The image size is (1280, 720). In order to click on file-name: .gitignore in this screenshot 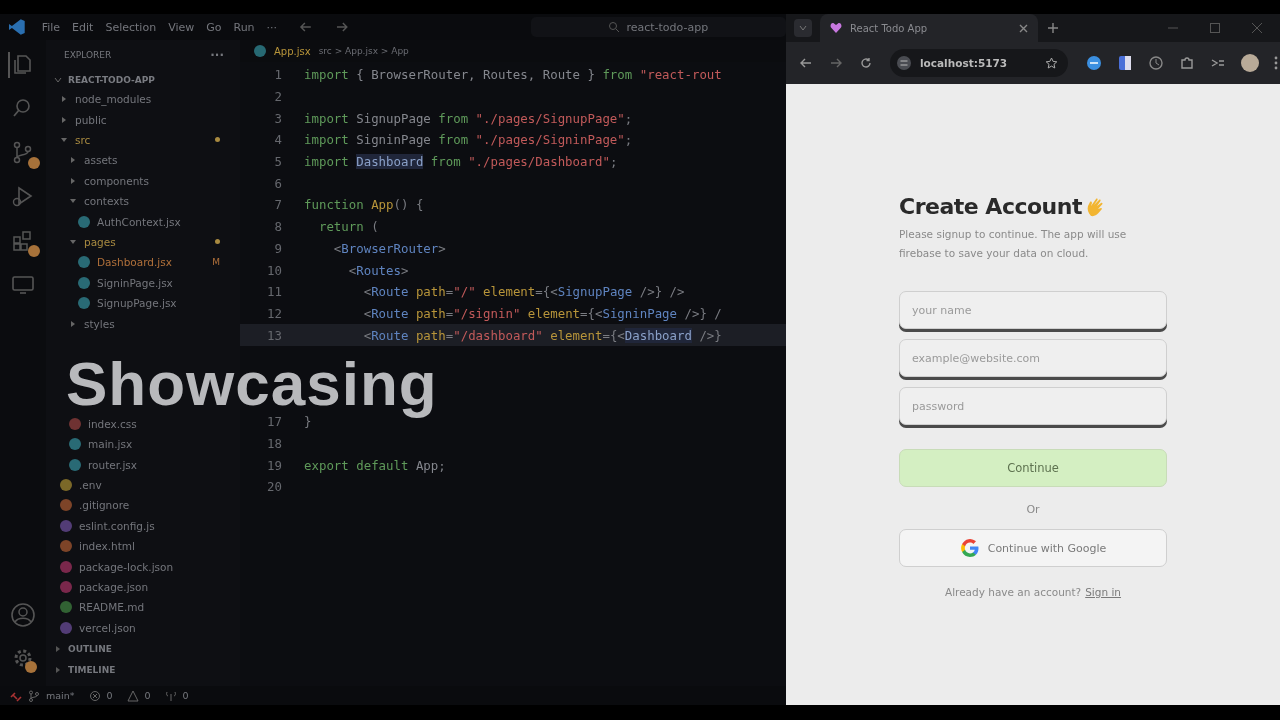, I will do `click(104, 505)`.